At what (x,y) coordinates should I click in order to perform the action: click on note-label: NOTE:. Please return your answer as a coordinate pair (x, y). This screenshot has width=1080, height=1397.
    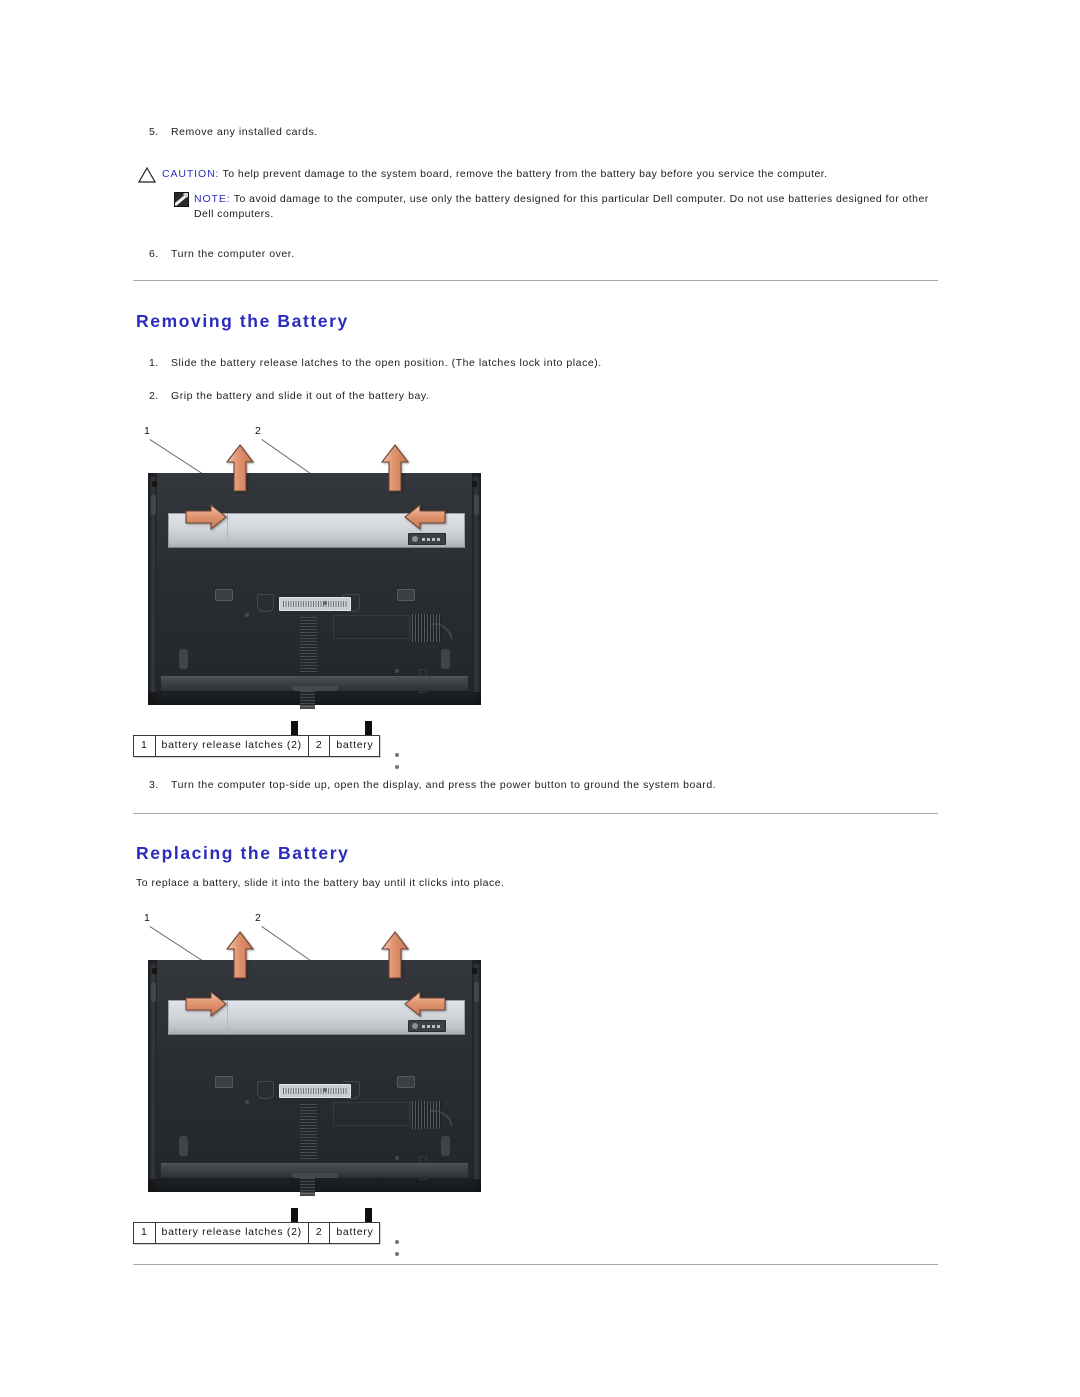
    Looking at the image, I should click on (212, 199).